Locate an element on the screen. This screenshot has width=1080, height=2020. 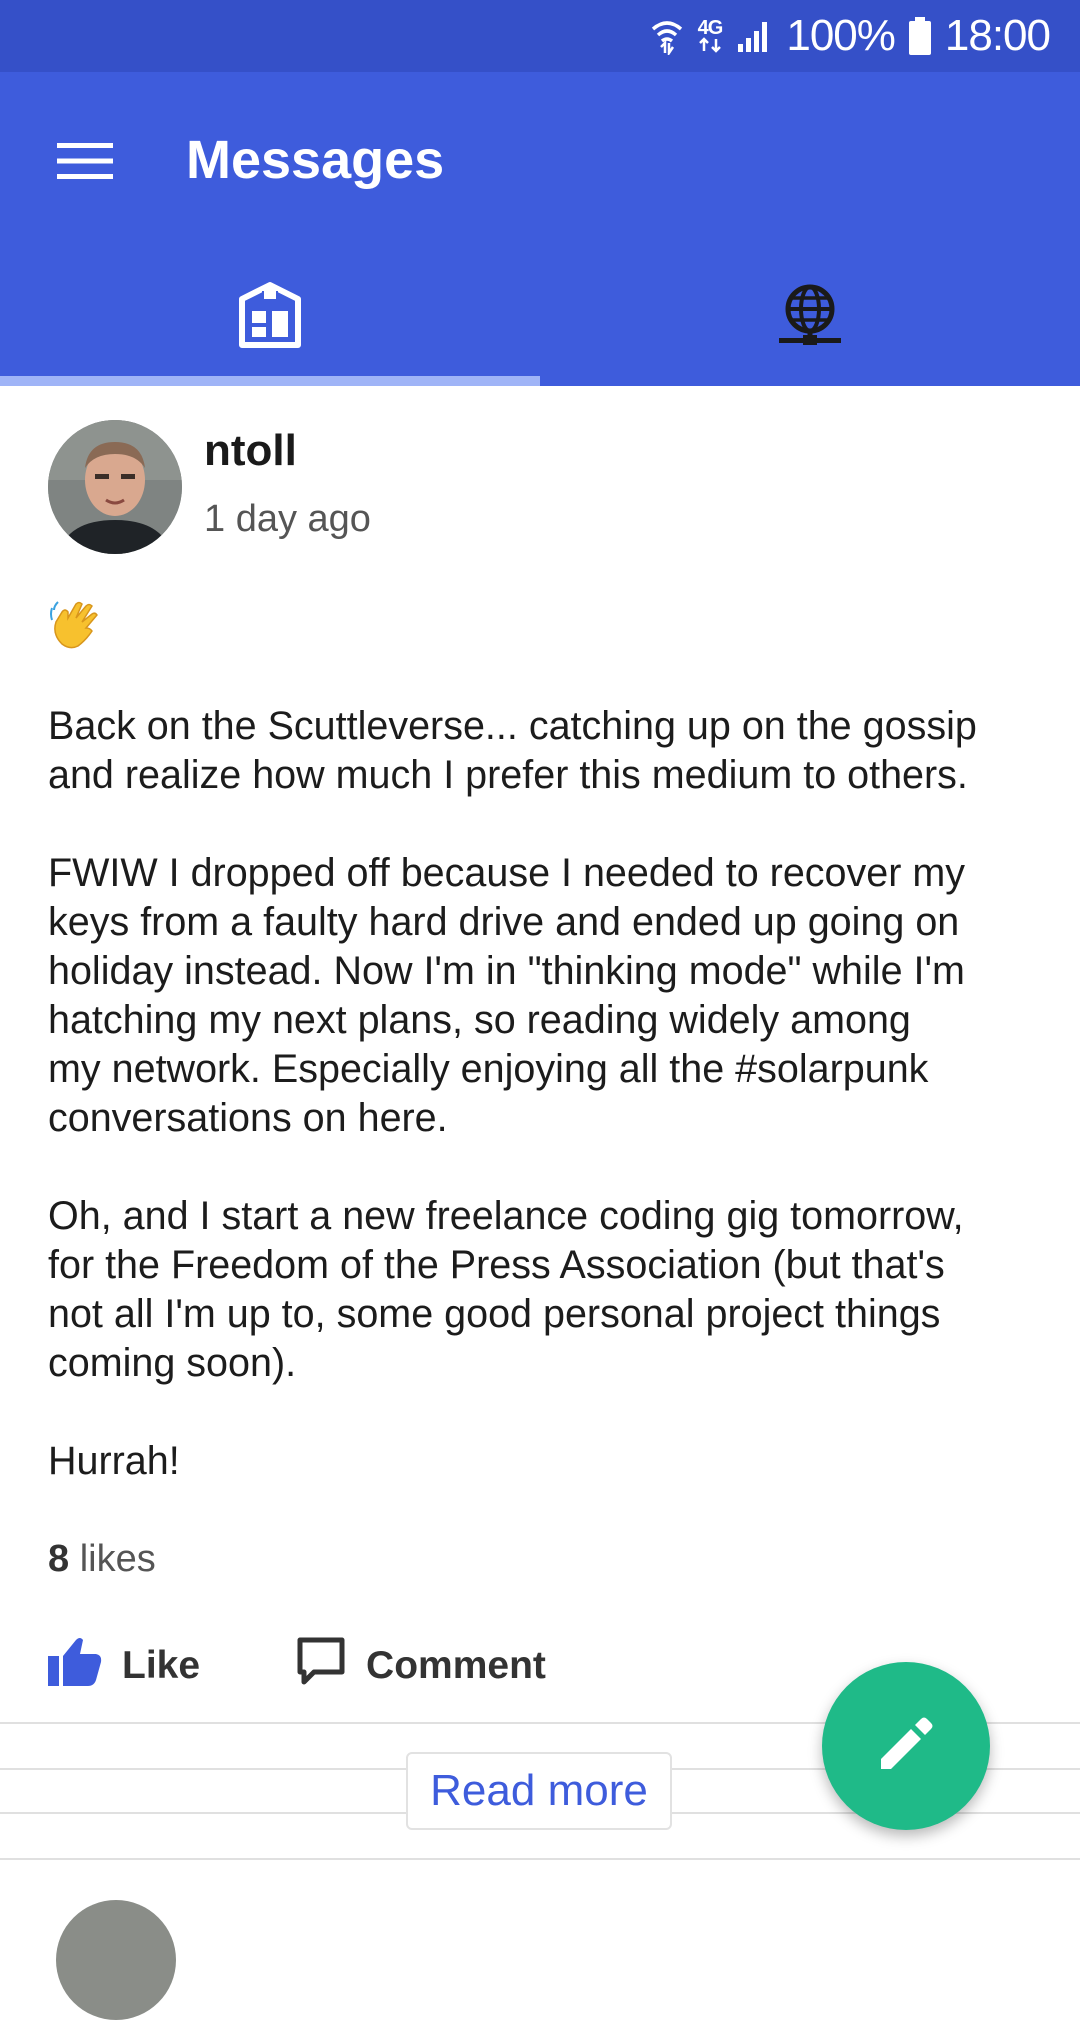
like-button: Like is located at coordinates (124, 1666).